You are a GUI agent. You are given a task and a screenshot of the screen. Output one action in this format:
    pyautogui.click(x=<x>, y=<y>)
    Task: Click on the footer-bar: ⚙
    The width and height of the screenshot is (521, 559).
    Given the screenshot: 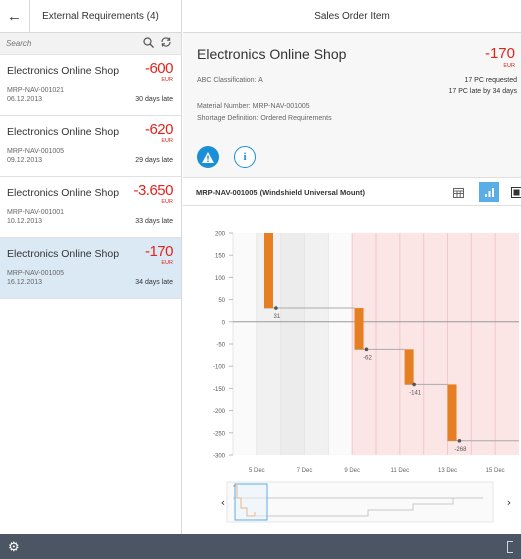 What is the action you would take?
    pyautogui.click(x=260, y=546)
    